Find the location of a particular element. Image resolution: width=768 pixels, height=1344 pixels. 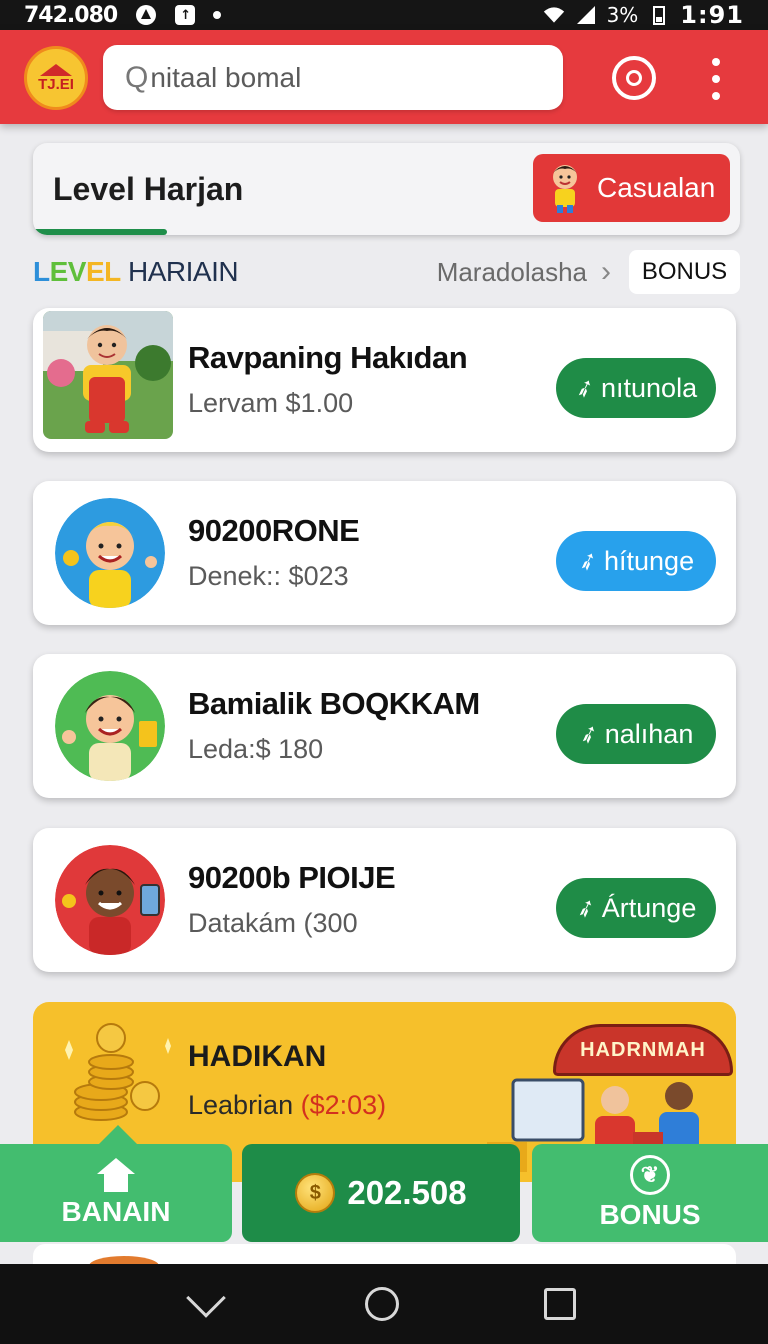

dot-icon is located at coordinates (217, 15).